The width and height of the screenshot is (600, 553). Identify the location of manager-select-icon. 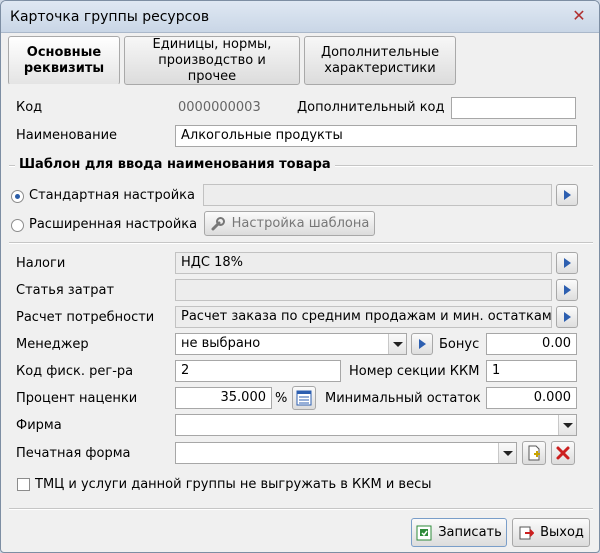
(422, 344).